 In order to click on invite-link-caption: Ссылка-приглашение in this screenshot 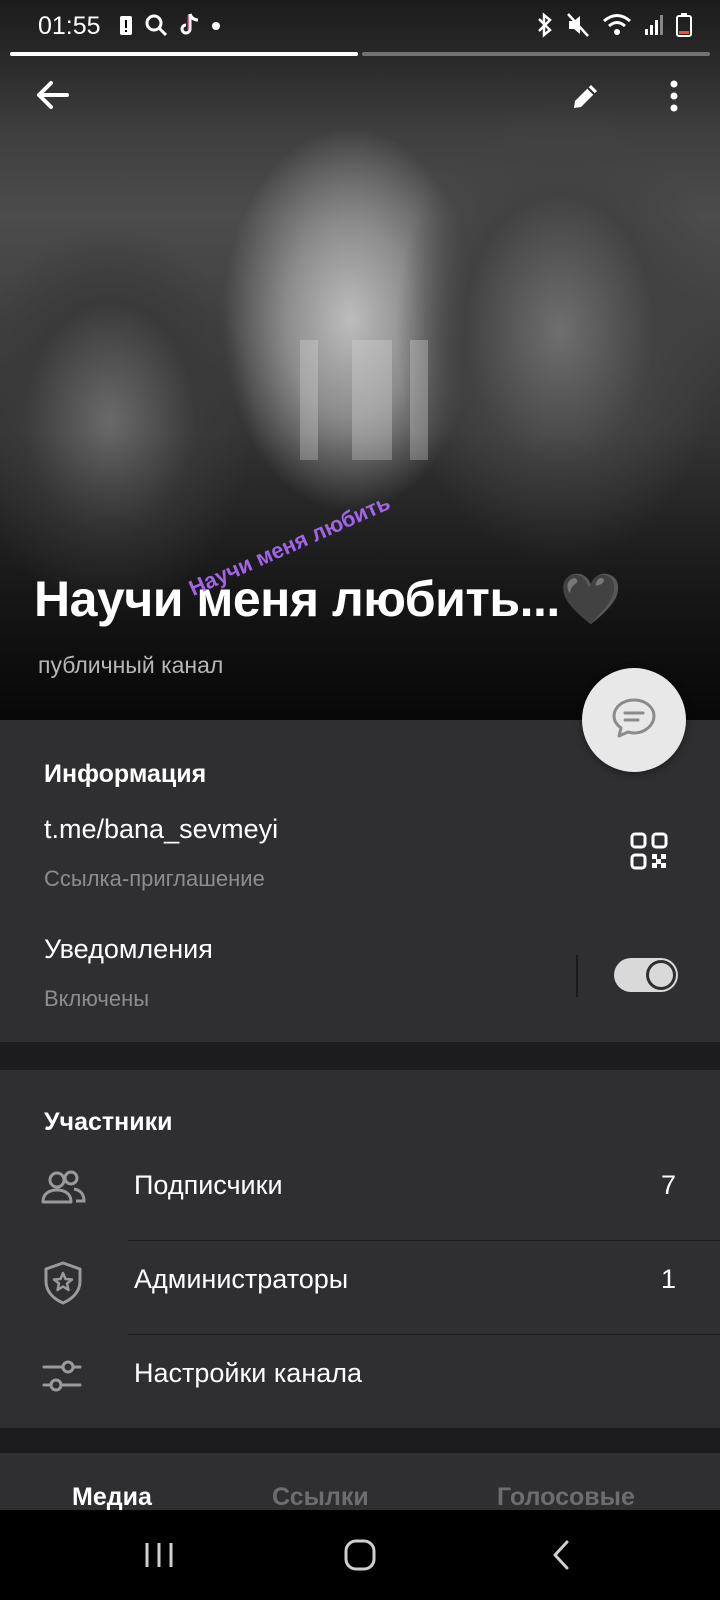, I will do `click(154, 878)`.